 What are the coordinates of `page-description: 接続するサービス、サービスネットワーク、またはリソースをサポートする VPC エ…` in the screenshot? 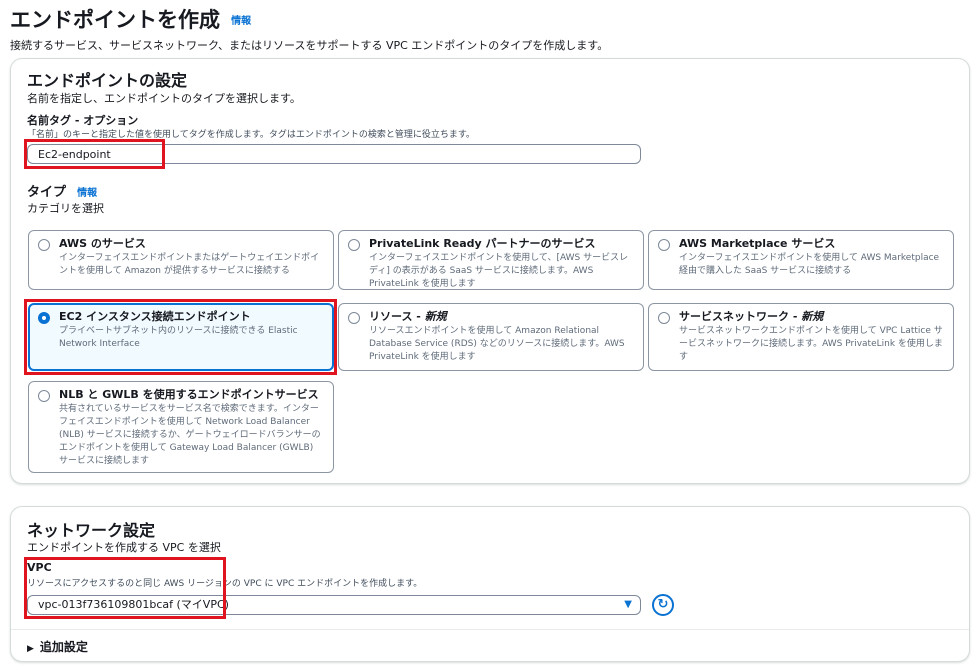 It's located at (309, 45).